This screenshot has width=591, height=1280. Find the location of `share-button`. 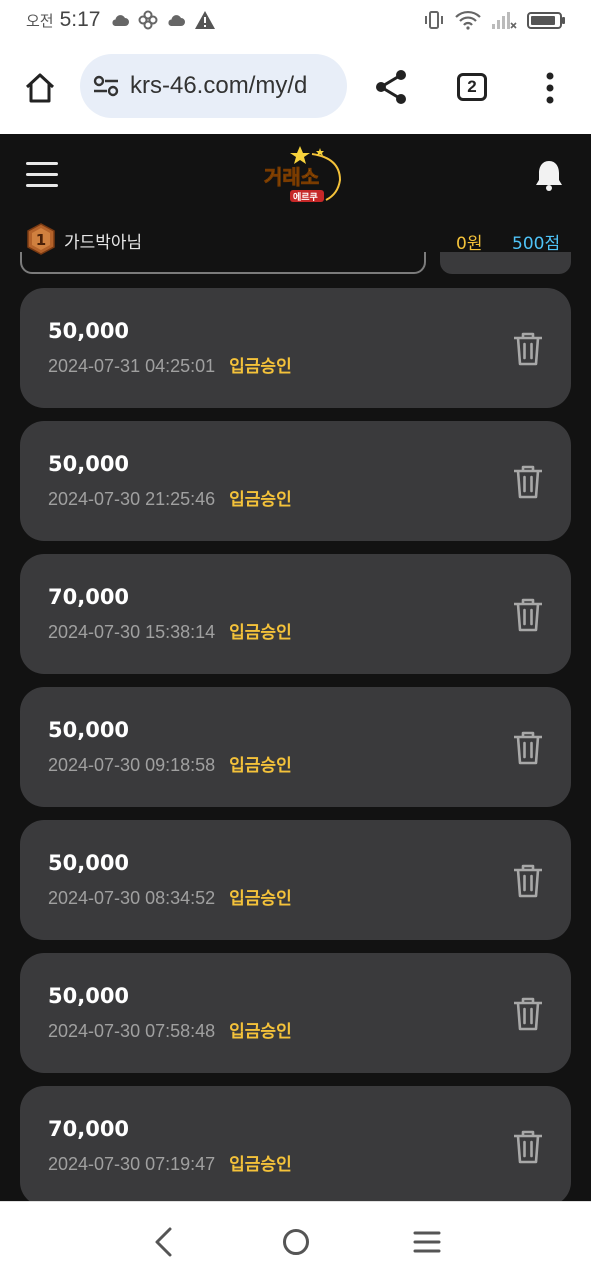

share-button is located at coordinates (391, 87).